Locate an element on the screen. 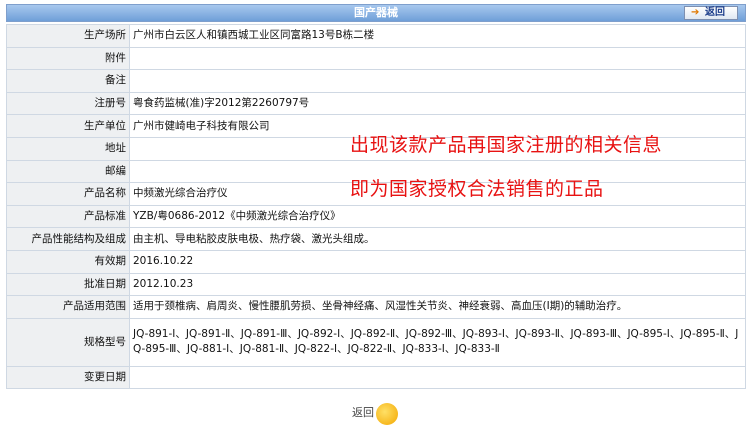 The height and width of the screenshot is (425, 750). table-row: 有效期 2016.10.22 is located at coordinates (376, 261).